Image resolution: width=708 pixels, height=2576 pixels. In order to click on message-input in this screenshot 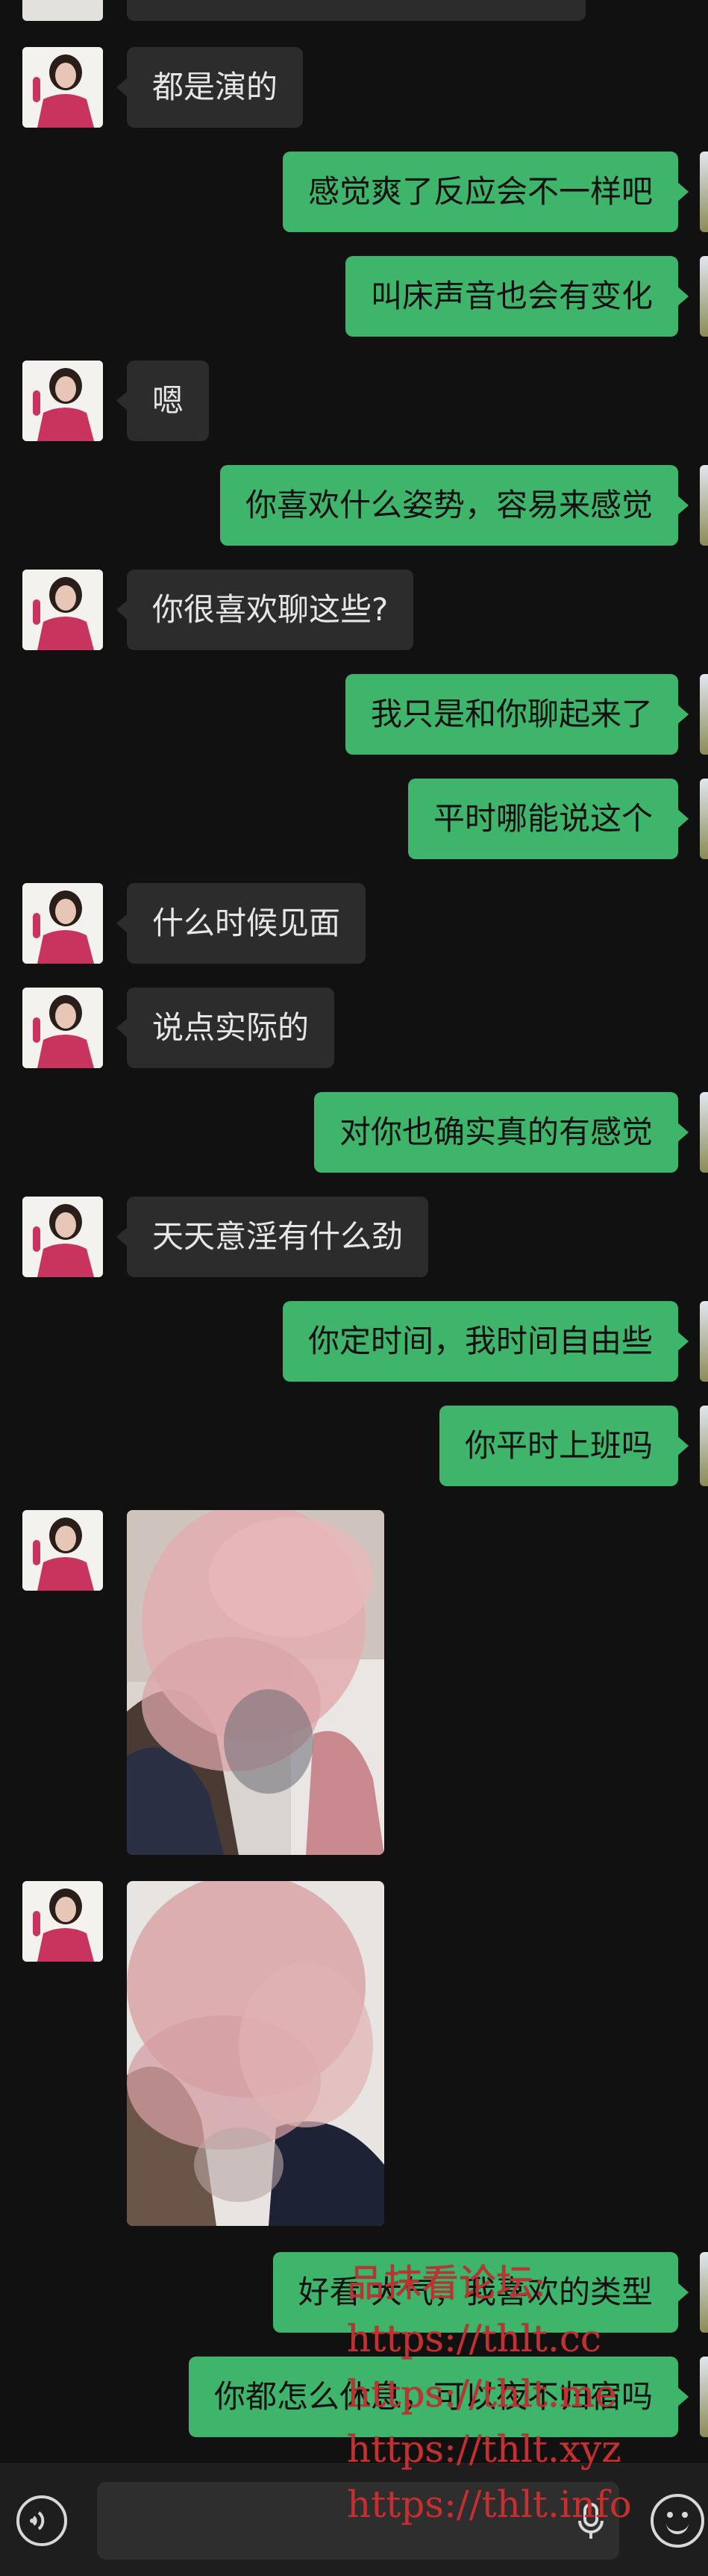, I will do `click(358, 2521)`.